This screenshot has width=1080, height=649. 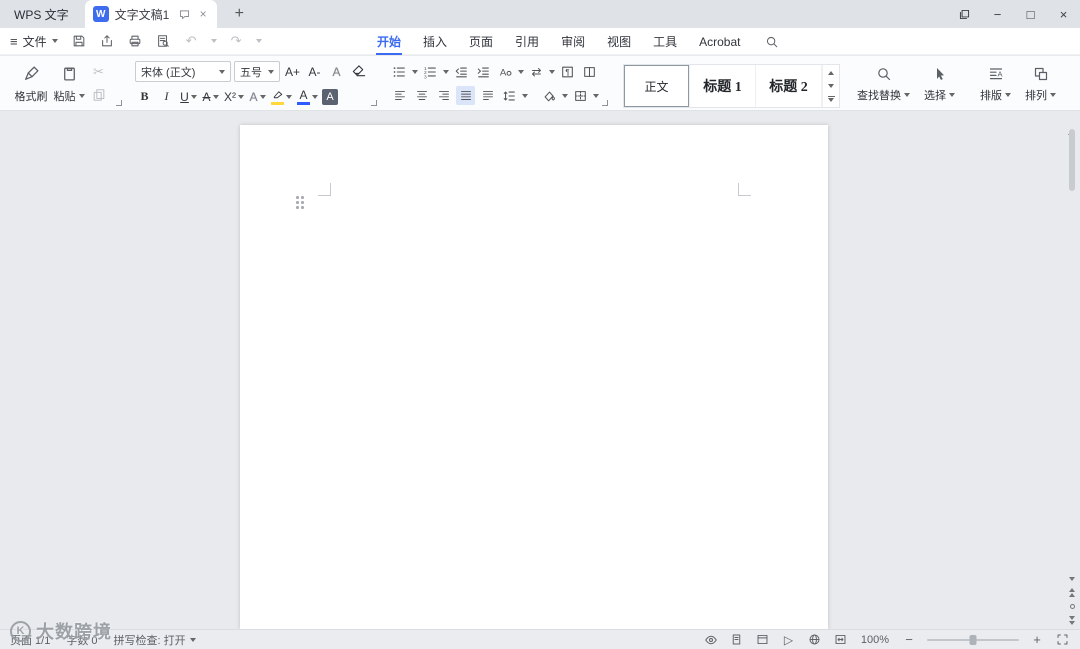 I want to click on align-center-icon, so click(x=421, y=95).